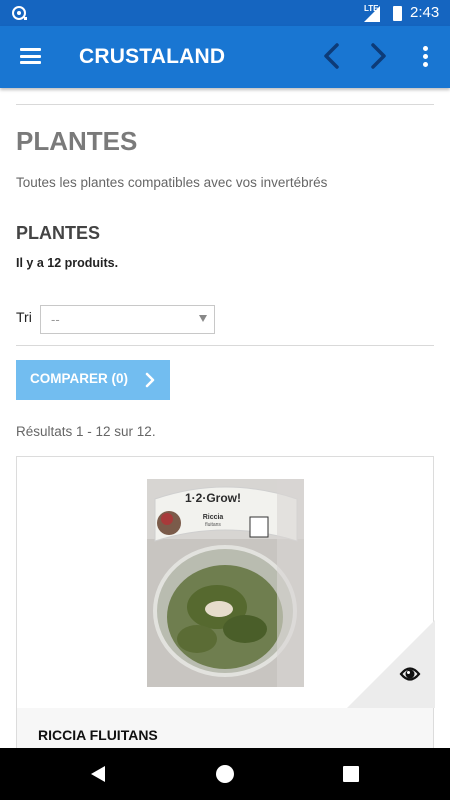  Describe the element at coordinates (86, 431) in the screenshot. I see `results-summary: Résultats 1 - 12 sur 12.` at that location.